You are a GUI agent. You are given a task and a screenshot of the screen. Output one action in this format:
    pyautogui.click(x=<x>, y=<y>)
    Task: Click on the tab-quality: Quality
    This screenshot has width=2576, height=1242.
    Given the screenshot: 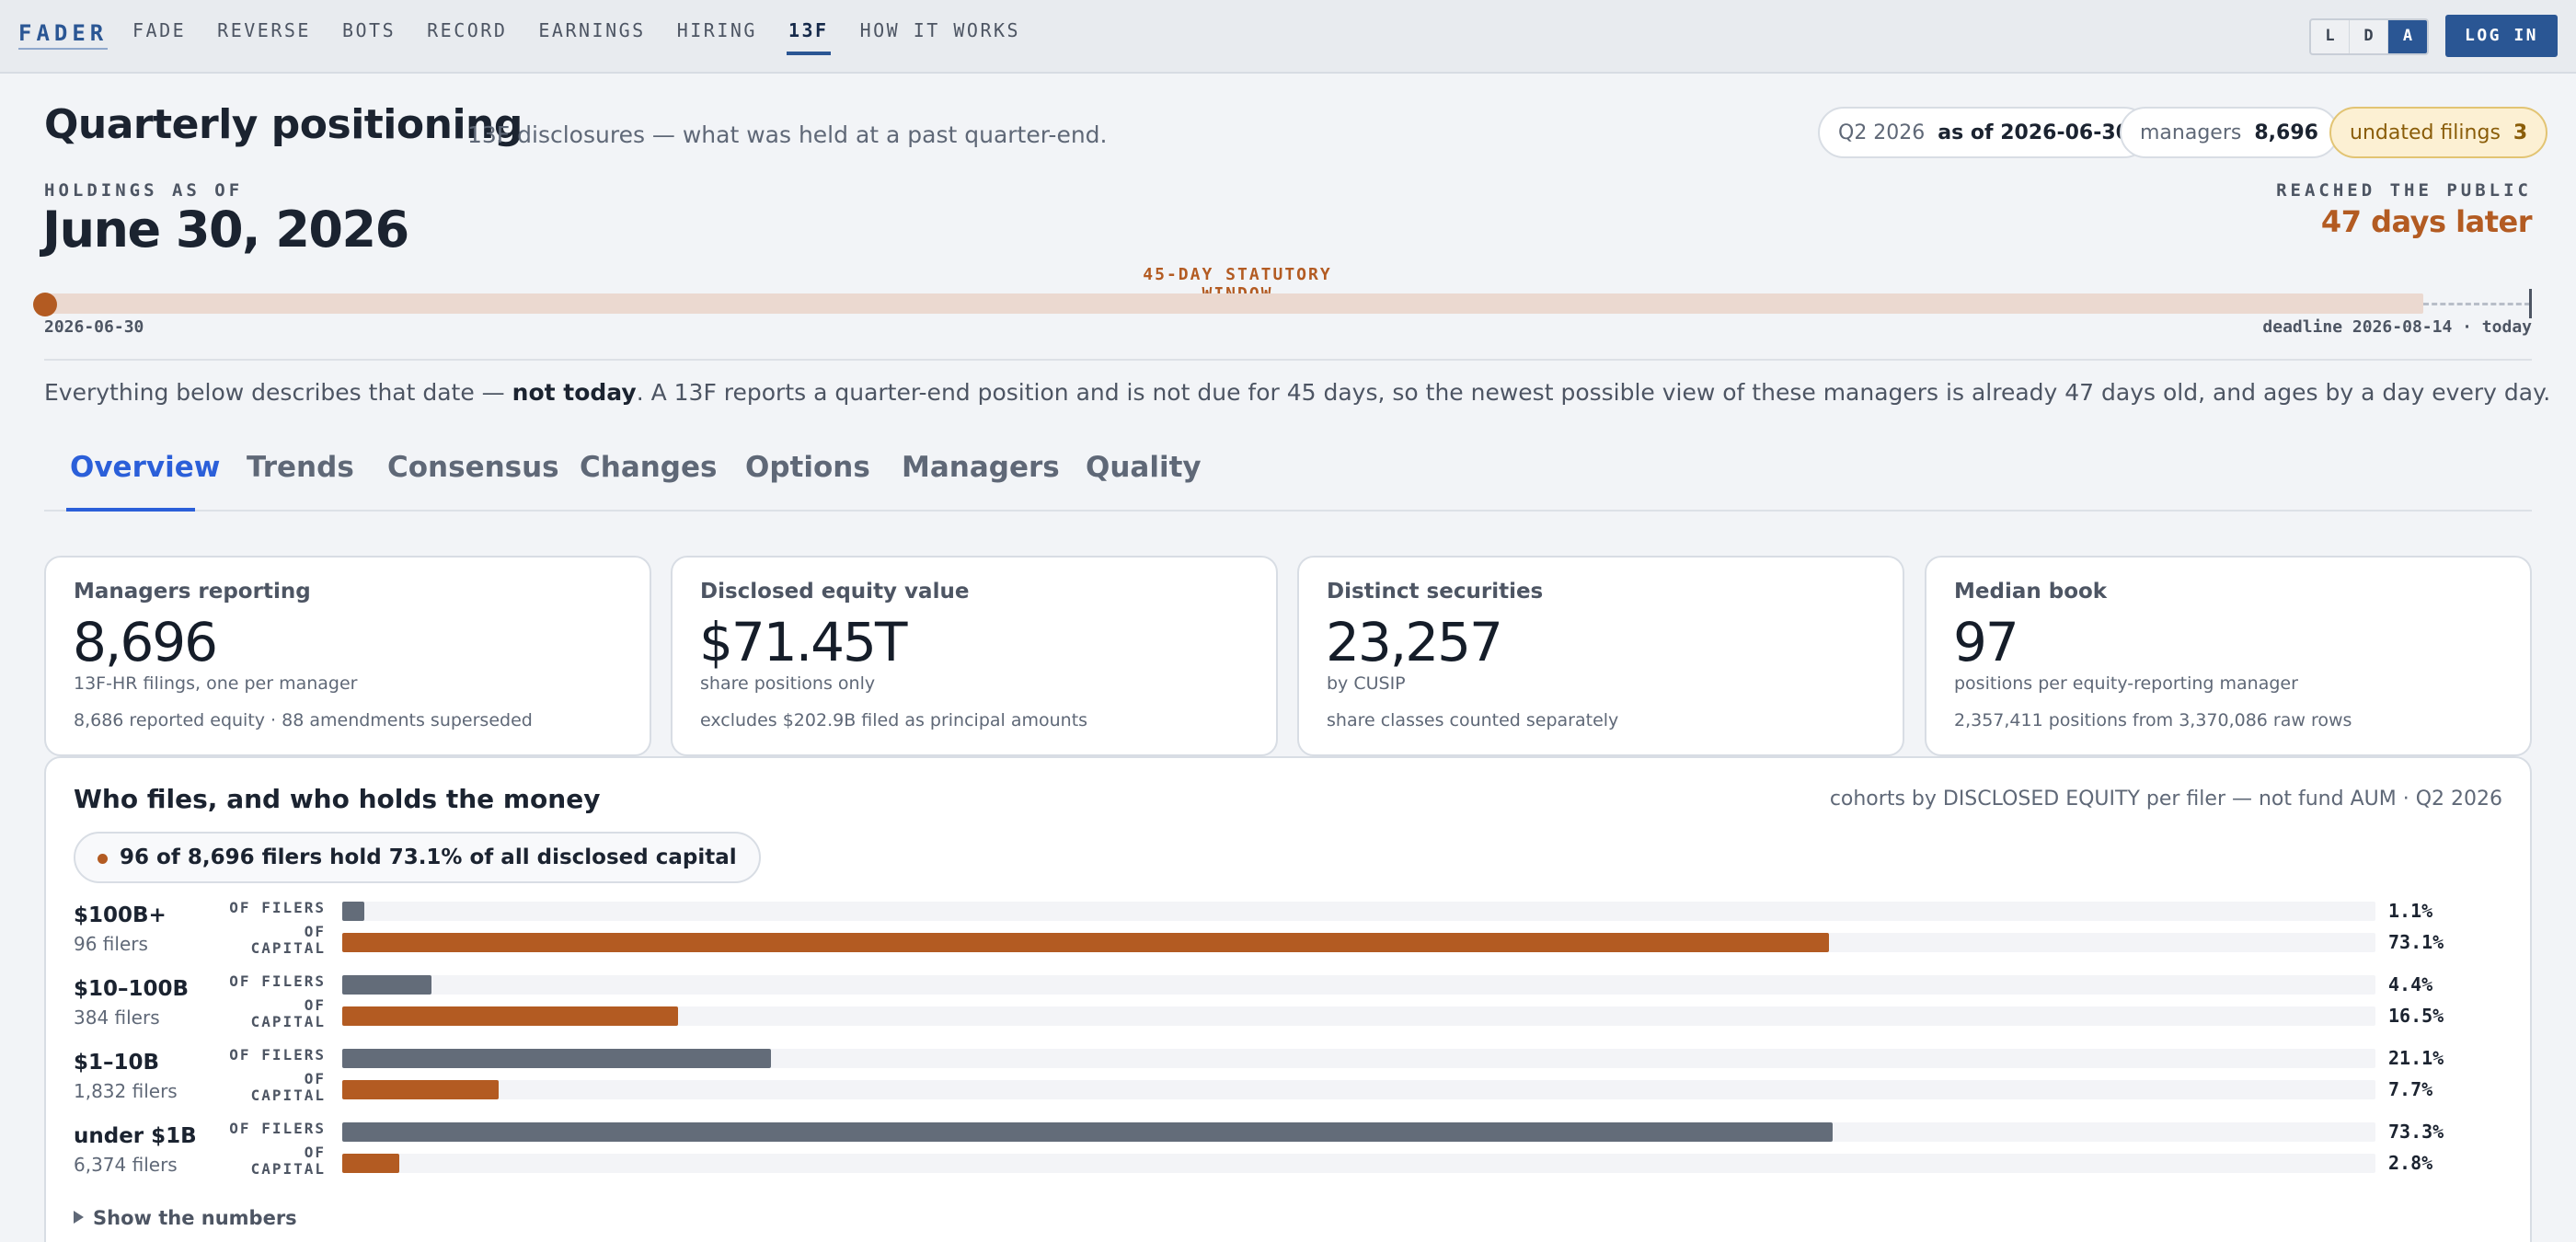 What is the action you would take?
    pyautogui.click(x=1144, y=467)
    